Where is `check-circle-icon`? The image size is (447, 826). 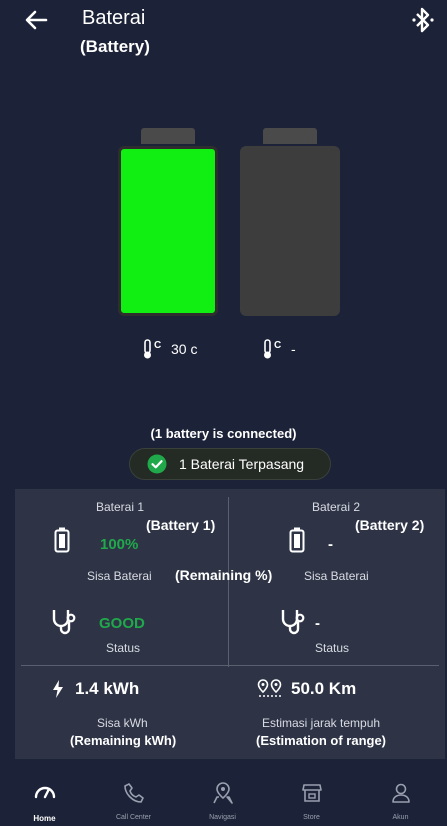
check-circle-icon is located at coordinates (157, 464).